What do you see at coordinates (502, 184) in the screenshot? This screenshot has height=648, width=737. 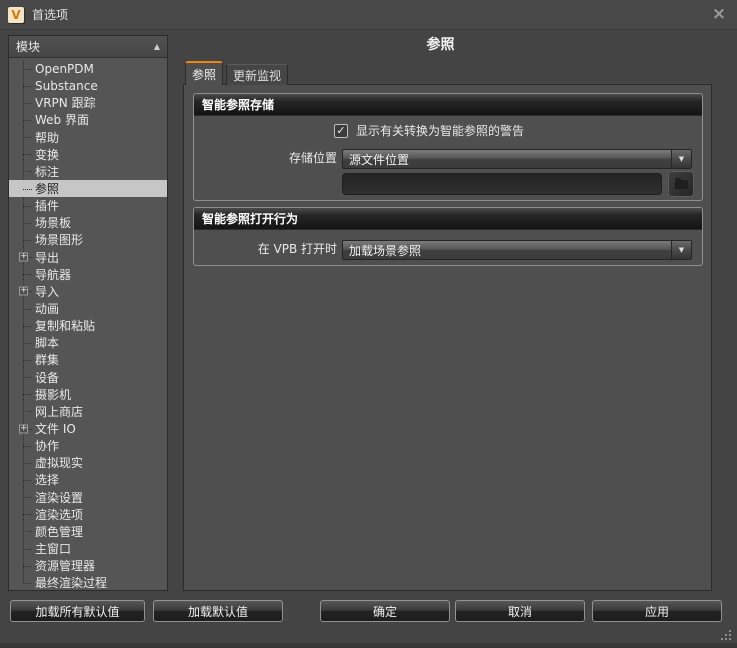 I see `reference-path-input` at bounding box center [502, 184].